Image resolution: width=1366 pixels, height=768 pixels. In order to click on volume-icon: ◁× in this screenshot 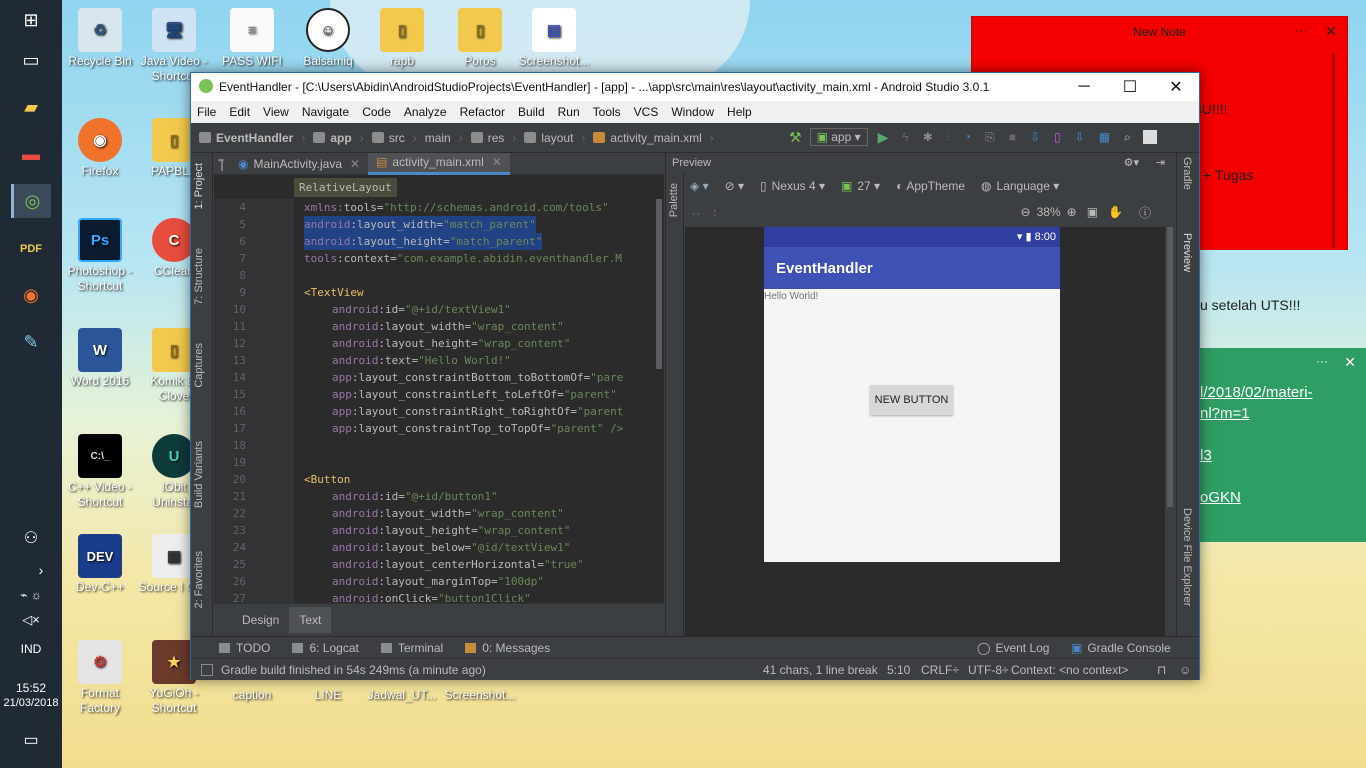, I will do `click(31, 620)`.